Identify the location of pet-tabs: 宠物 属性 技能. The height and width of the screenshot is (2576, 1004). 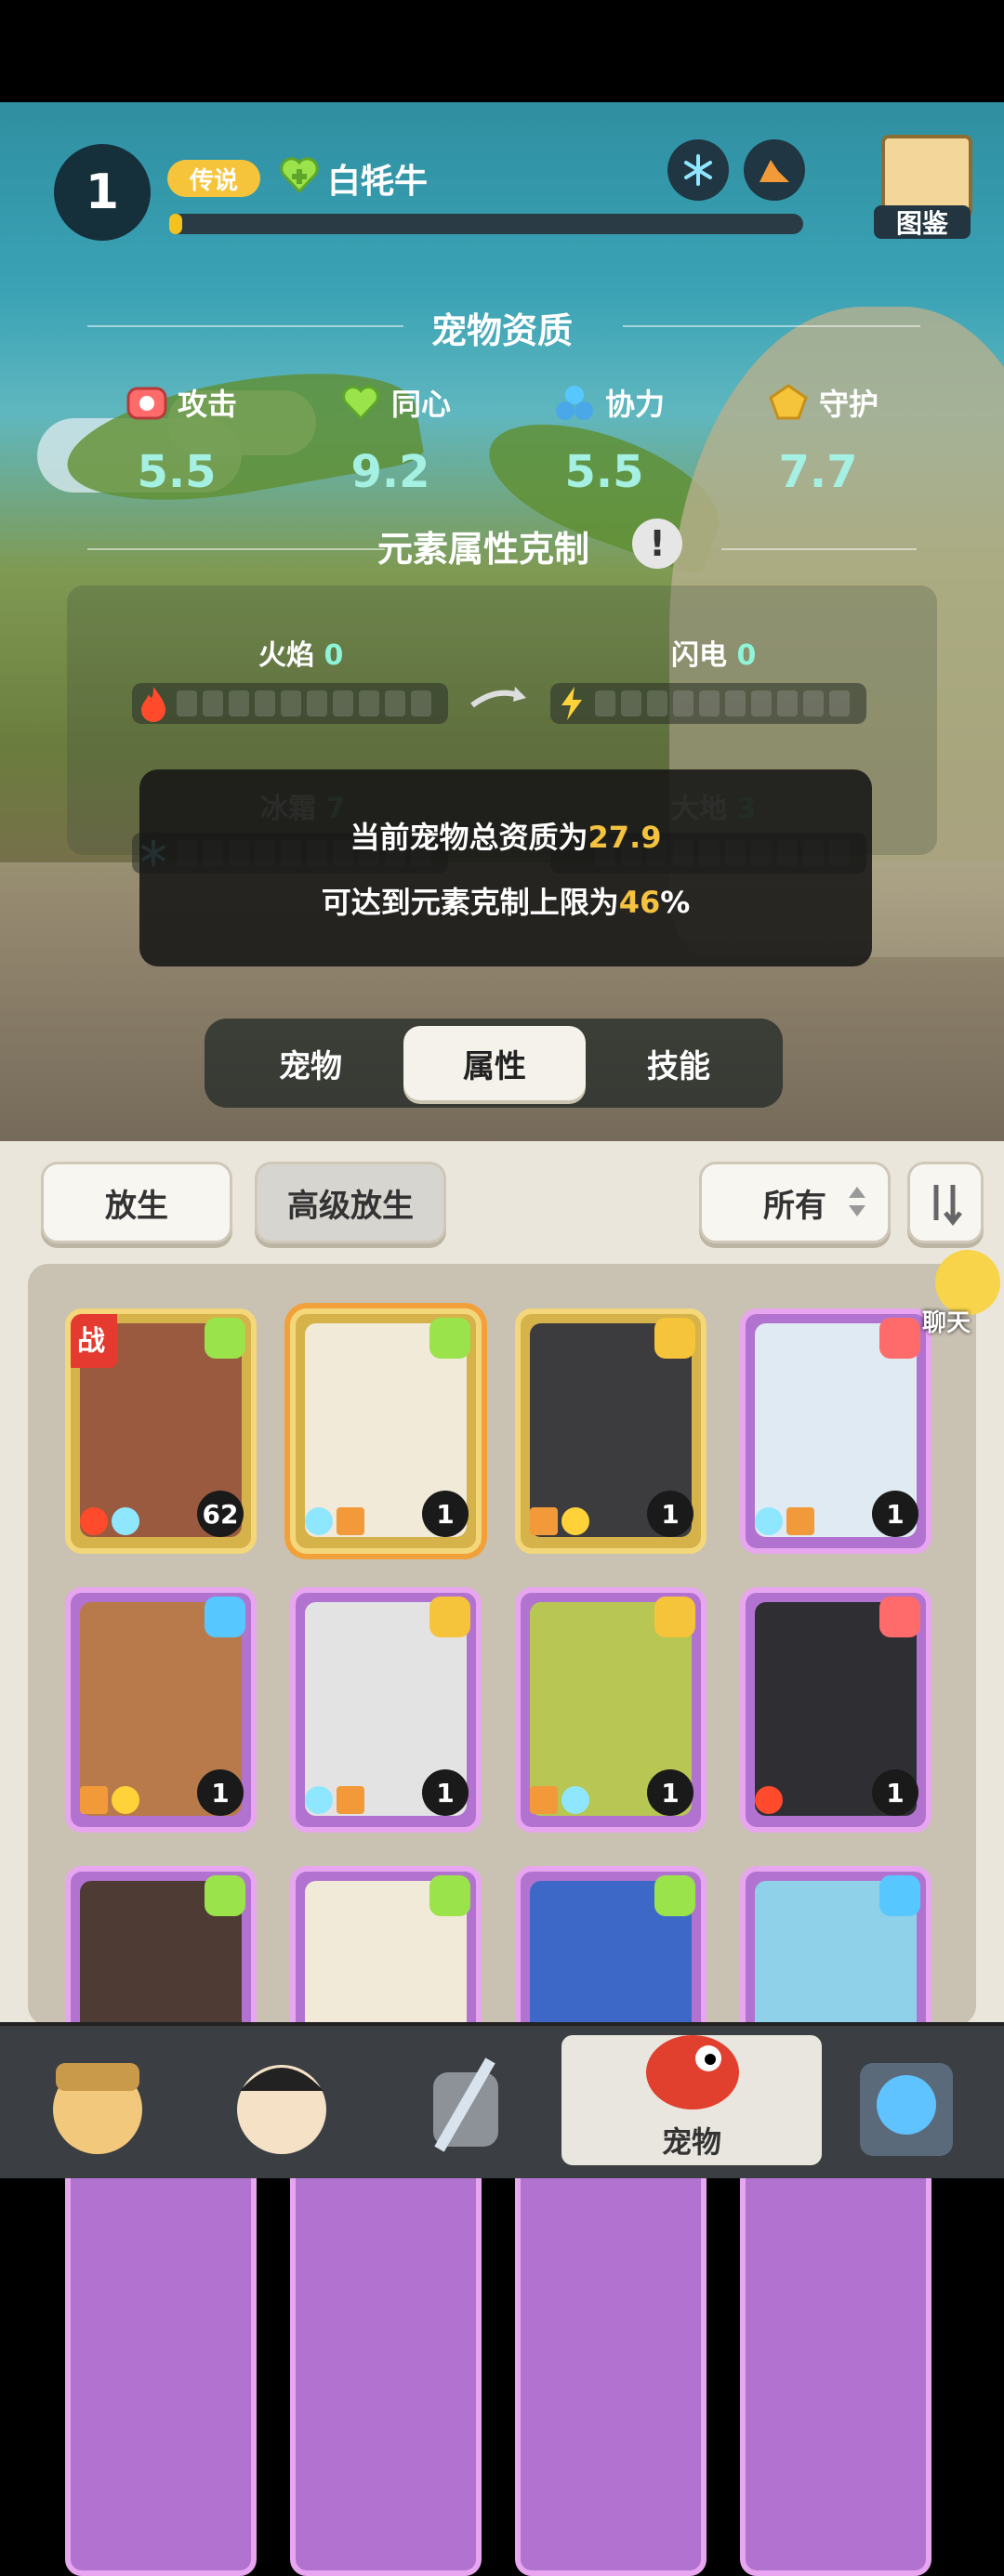
(494, 1063).